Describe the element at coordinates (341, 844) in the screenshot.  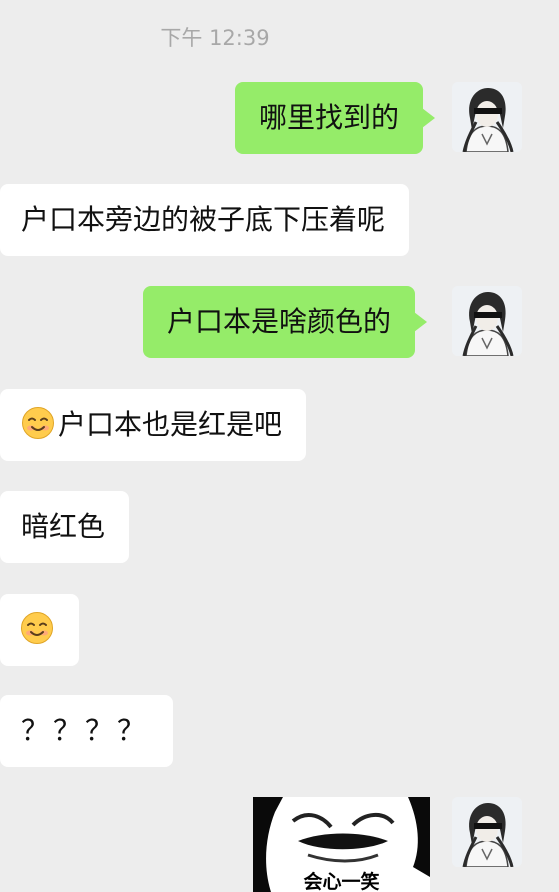
I see `sticker-message: 会心一笑` at that location.